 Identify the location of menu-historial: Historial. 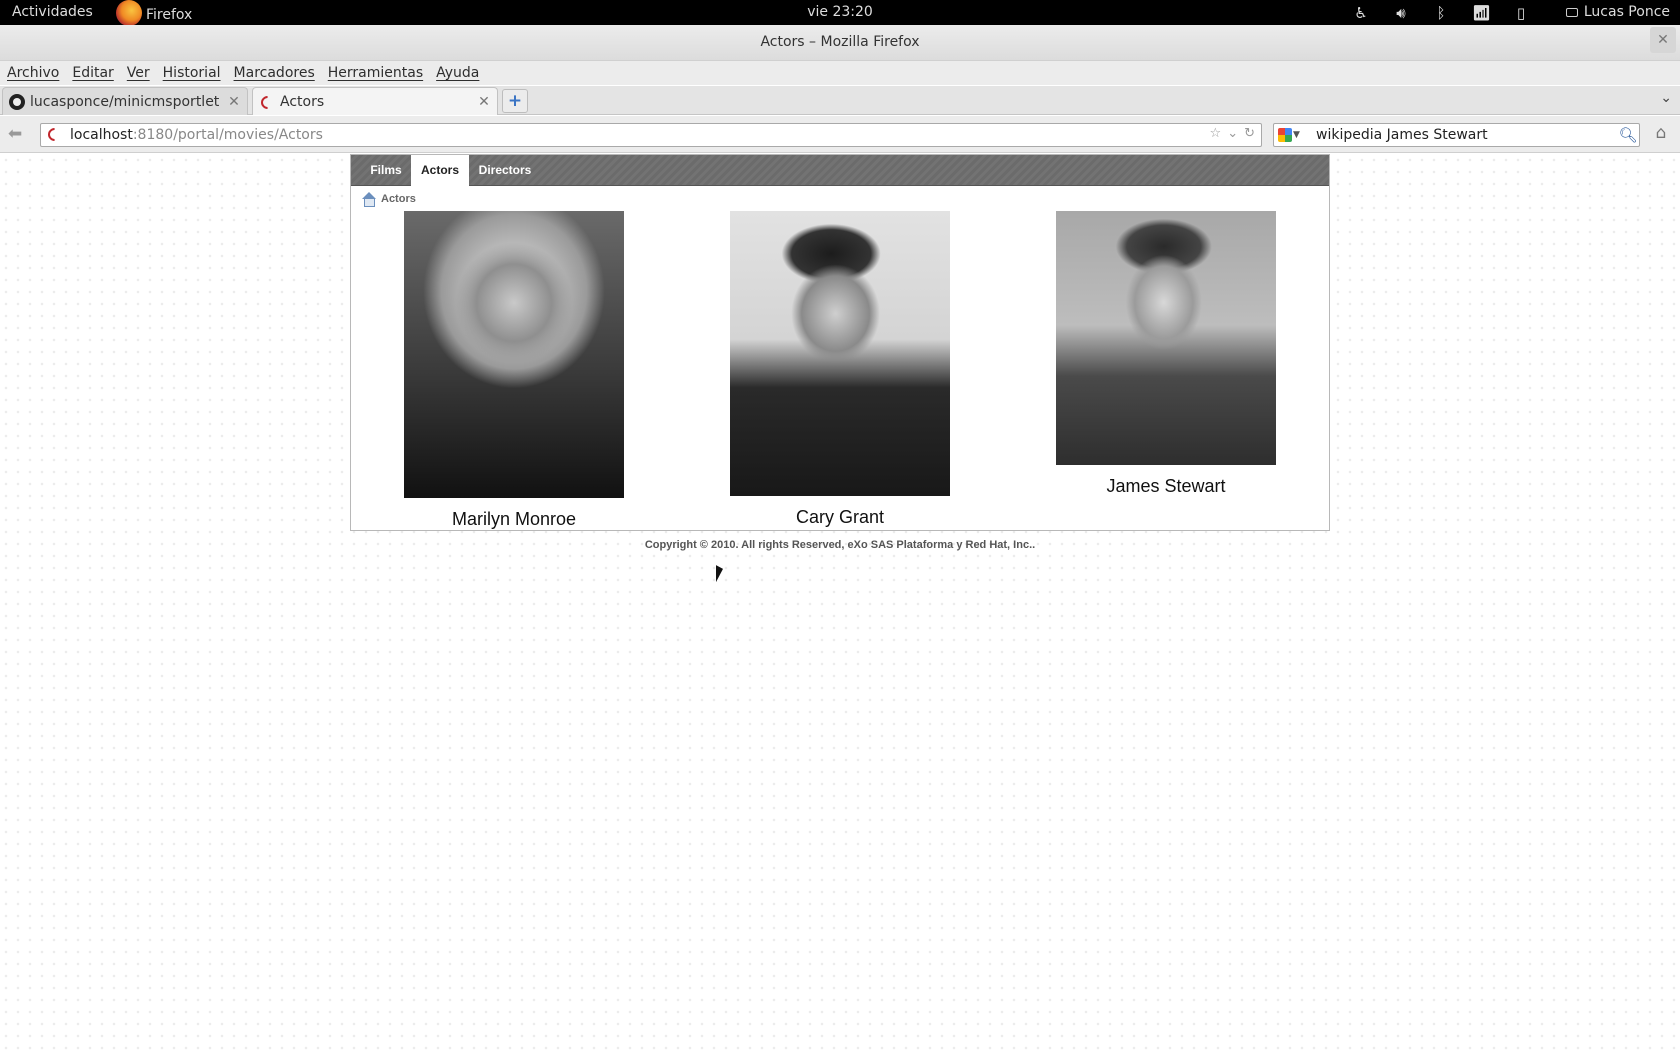
(192, 73).